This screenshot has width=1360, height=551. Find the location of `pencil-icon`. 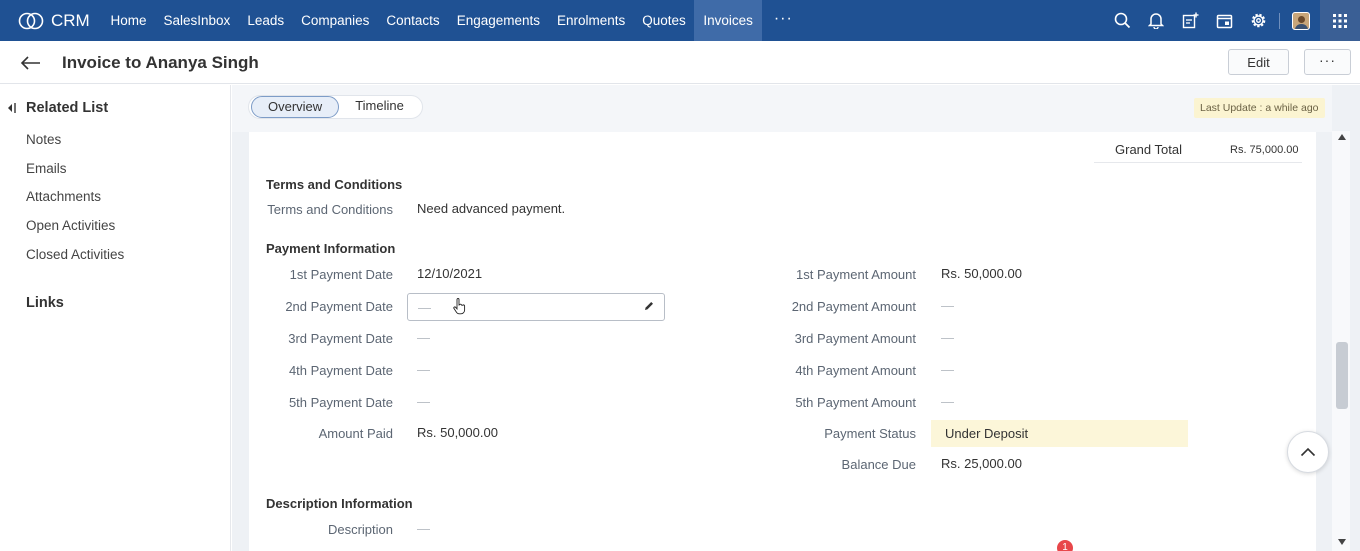

pencil-icon is located at coordinates (649, 306).